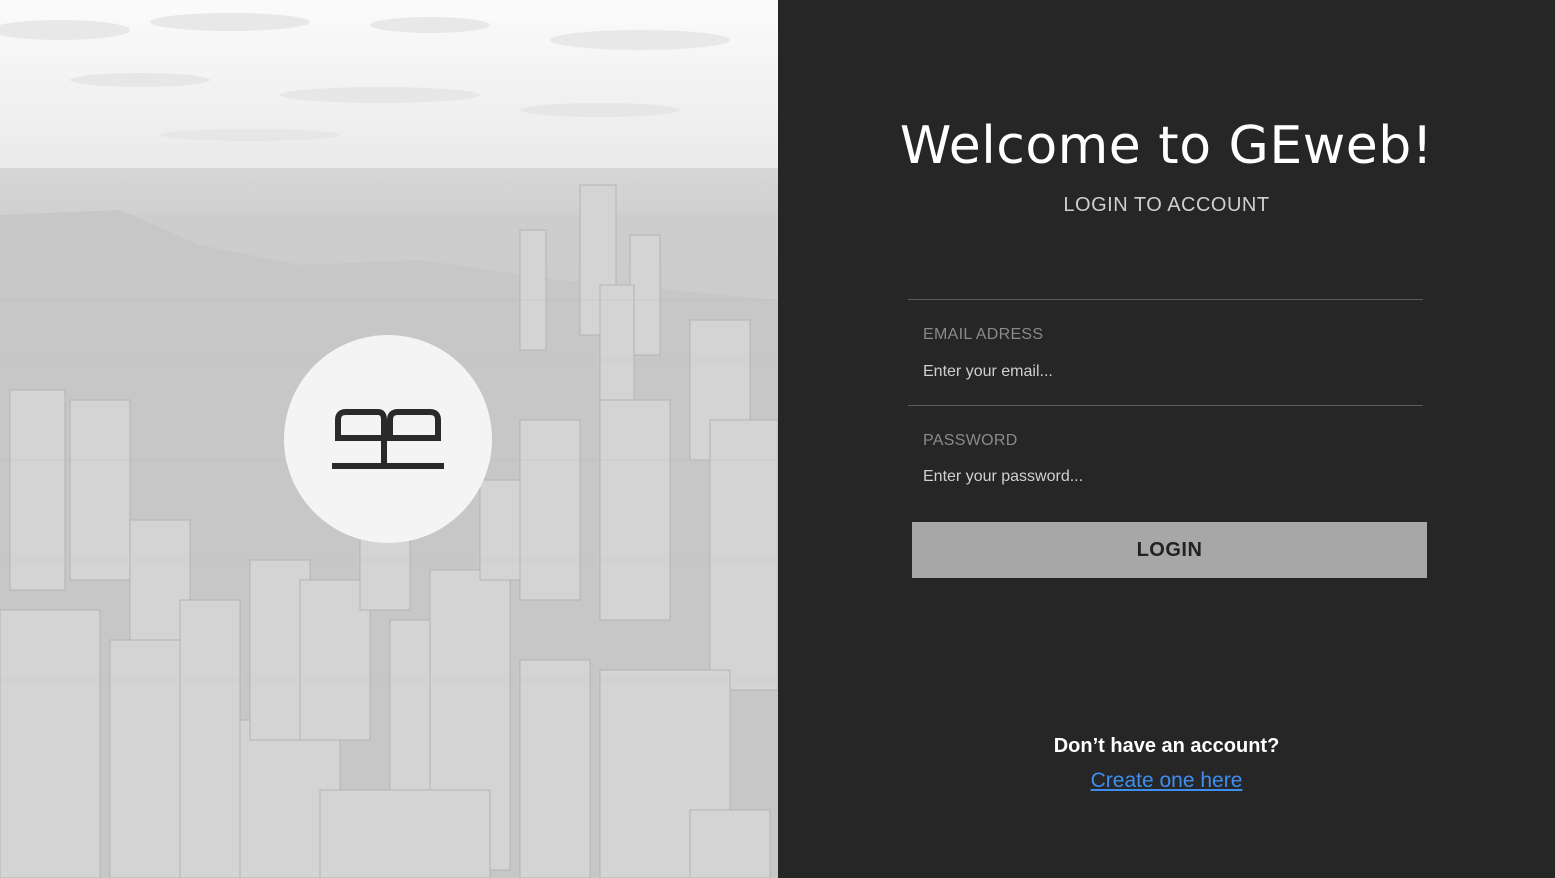 Image resolution: width=1555 pixels, height=878 pixels. I want to click on create-account-link-wrap: Create one here, so click(1166, 781).